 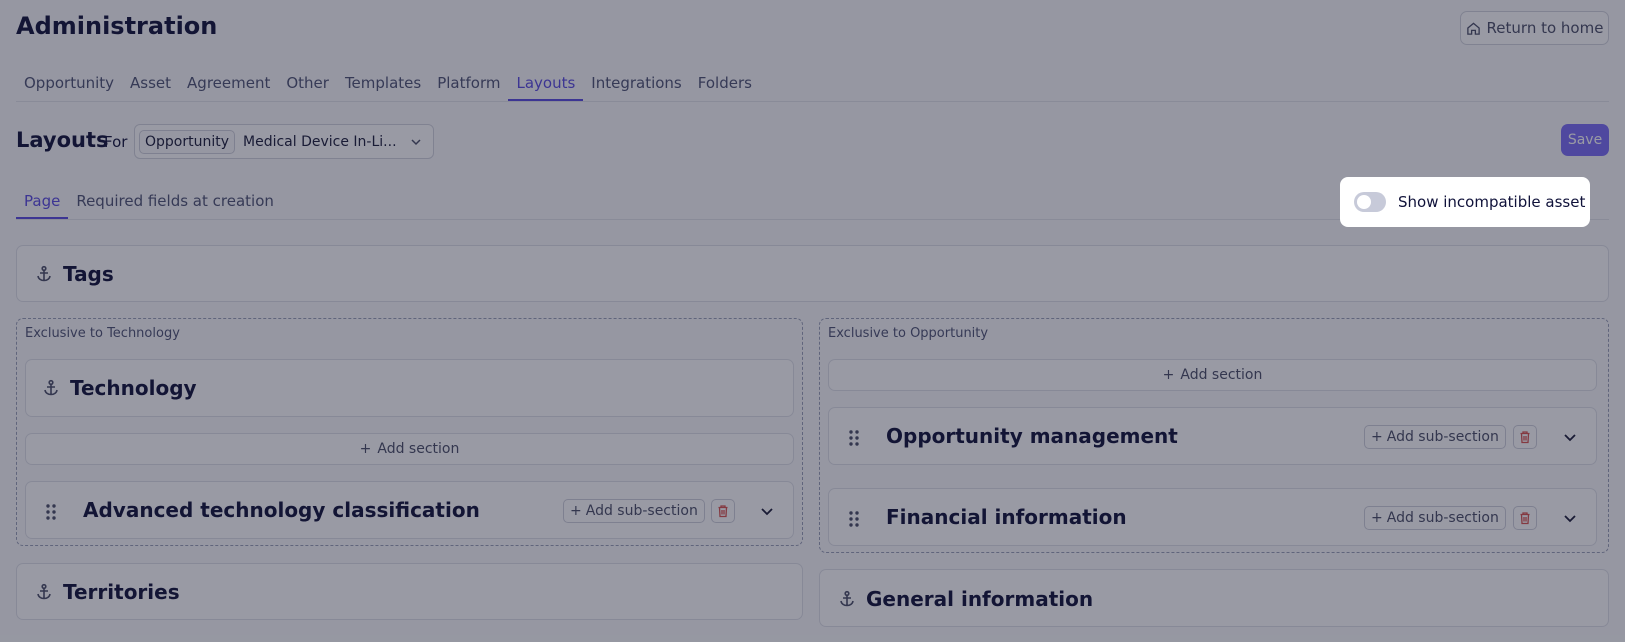 What do you see at coordinates (307, 83) in the screenshot?
I see `tab-other: Other` at bounding box center [307, 83].